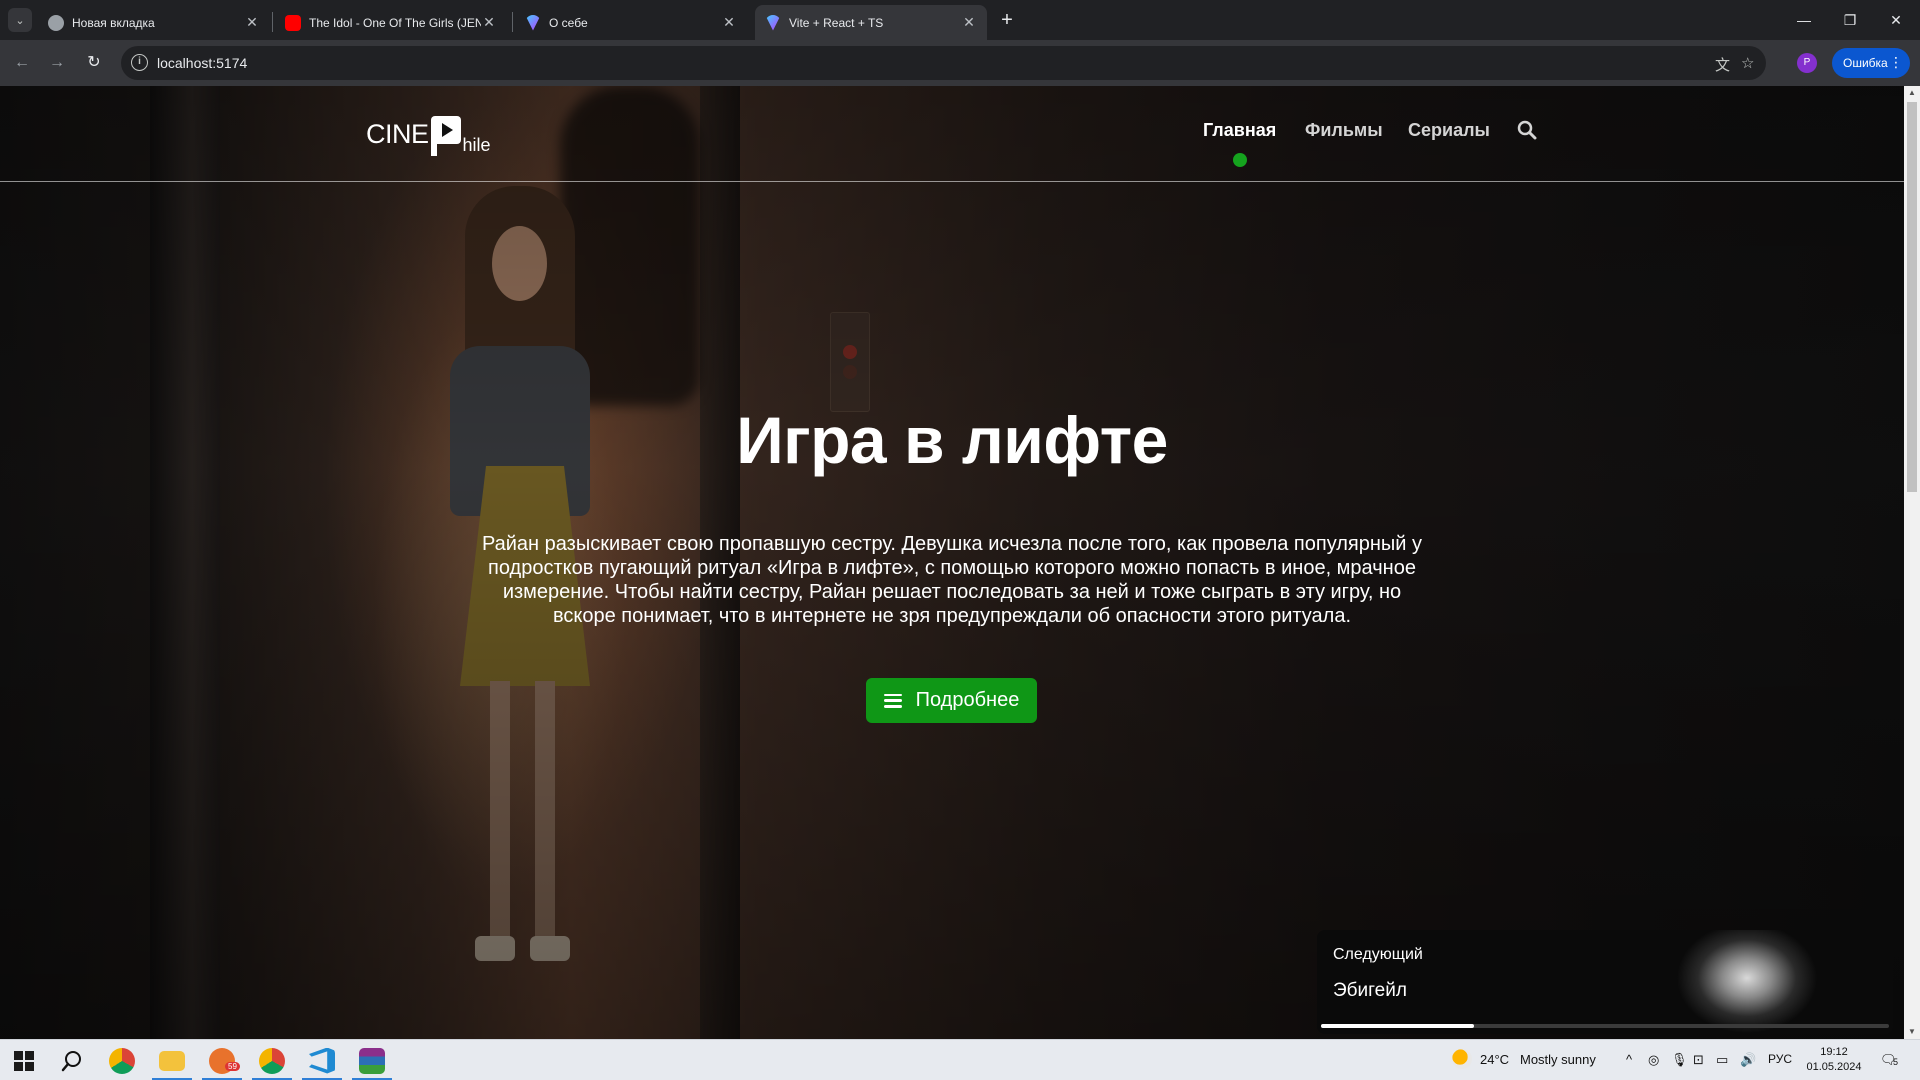  What do you see at coordinates (568, 22) in the screenshot?
I see `tab-title: О себе` at bounding box center [568, 22].